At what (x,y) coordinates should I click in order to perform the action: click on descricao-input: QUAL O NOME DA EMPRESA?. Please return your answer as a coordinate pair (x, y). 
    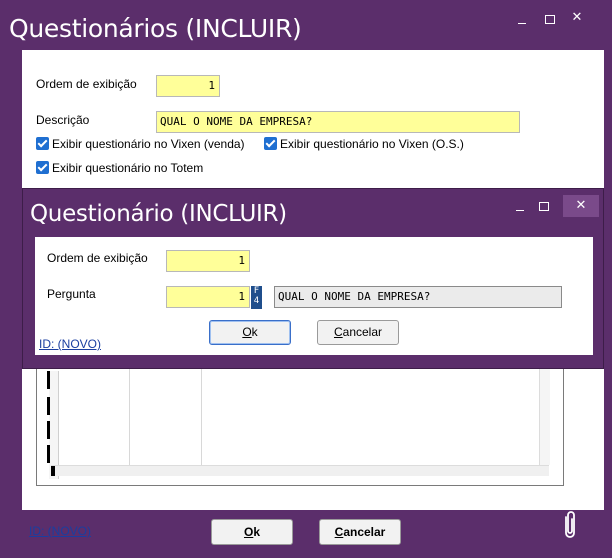
    Looking at the image, I should click on (338, 122).